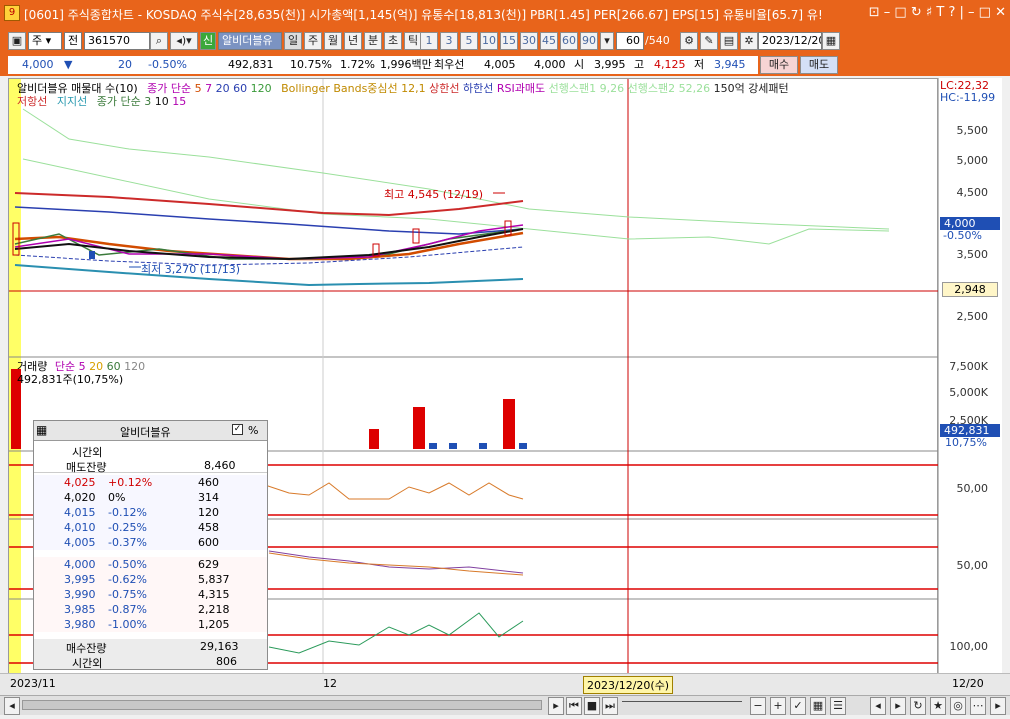  Describe the element at coordinates (150, 542) in the screenshot. I see `ask-row: 4,005 -0.37% 600` at that location.